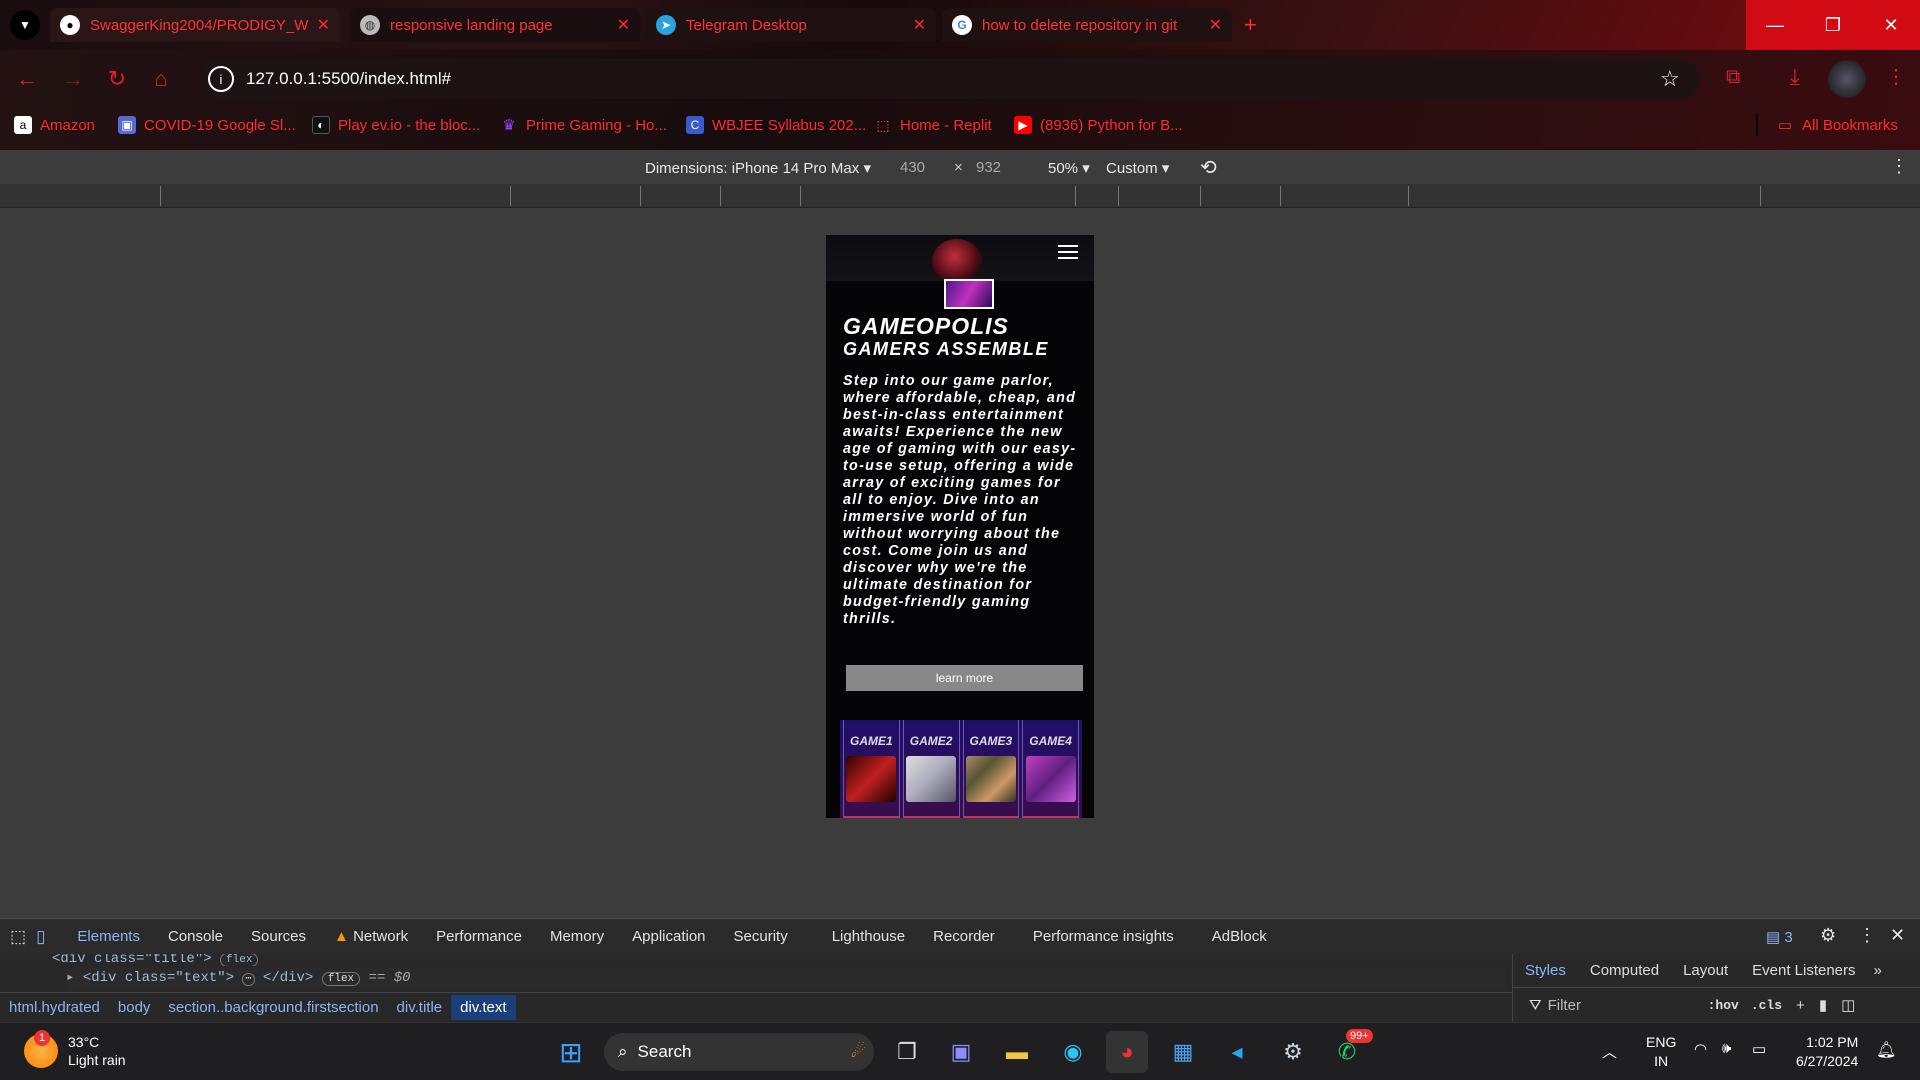 The width and height of the screenshot is (1920, 1080). I want to click on tab-application: Application, so click(668, 936).